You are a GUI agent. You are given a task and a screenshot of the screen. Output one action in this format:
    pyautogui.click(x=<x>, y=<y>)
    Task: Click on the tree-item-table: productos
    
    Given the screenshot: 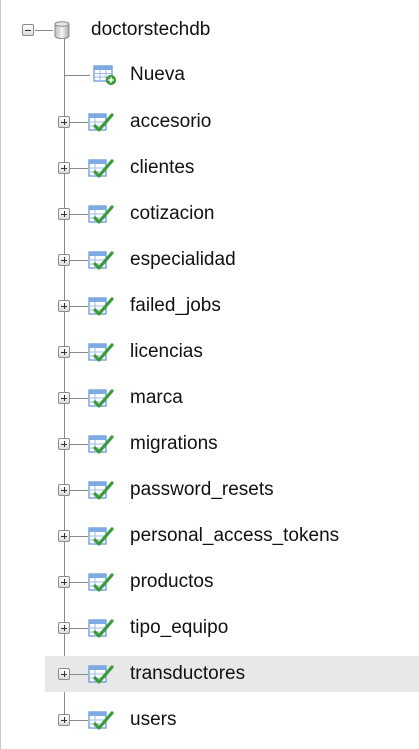 What is the action you would take?
    pyautogui.click(x=209, y=582)
    